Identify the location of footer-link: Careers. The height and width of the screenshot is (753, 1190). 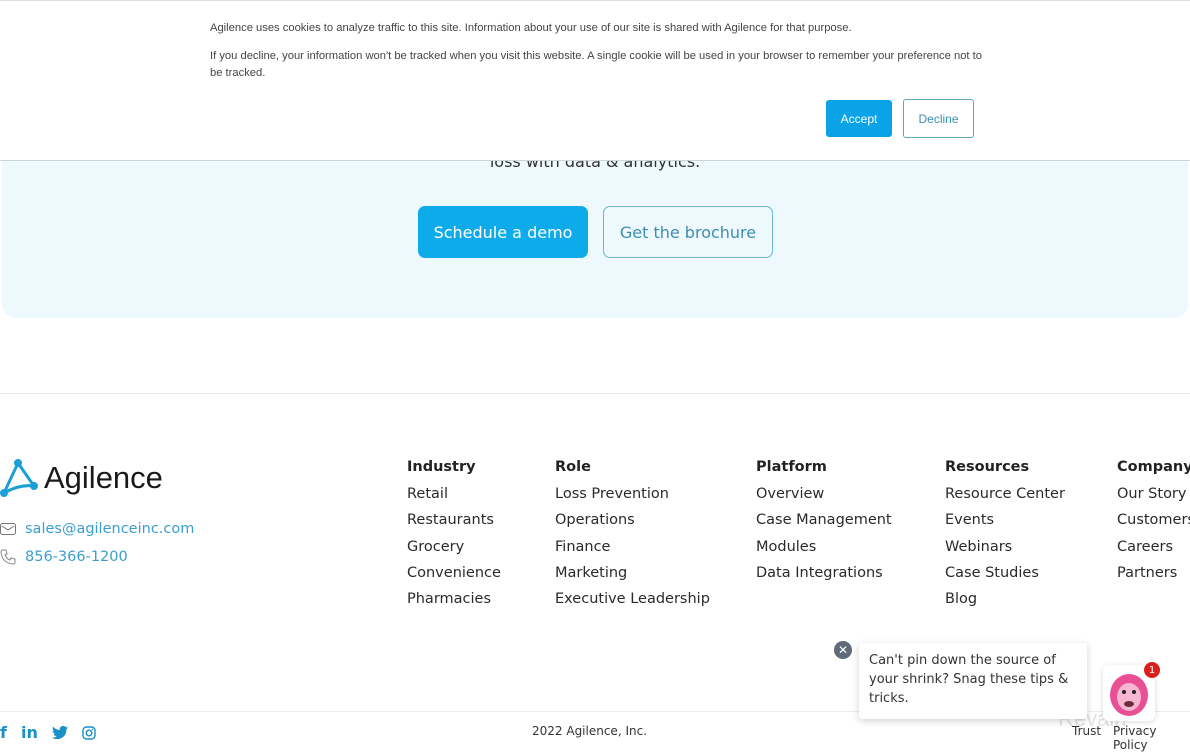
(1153, 552).